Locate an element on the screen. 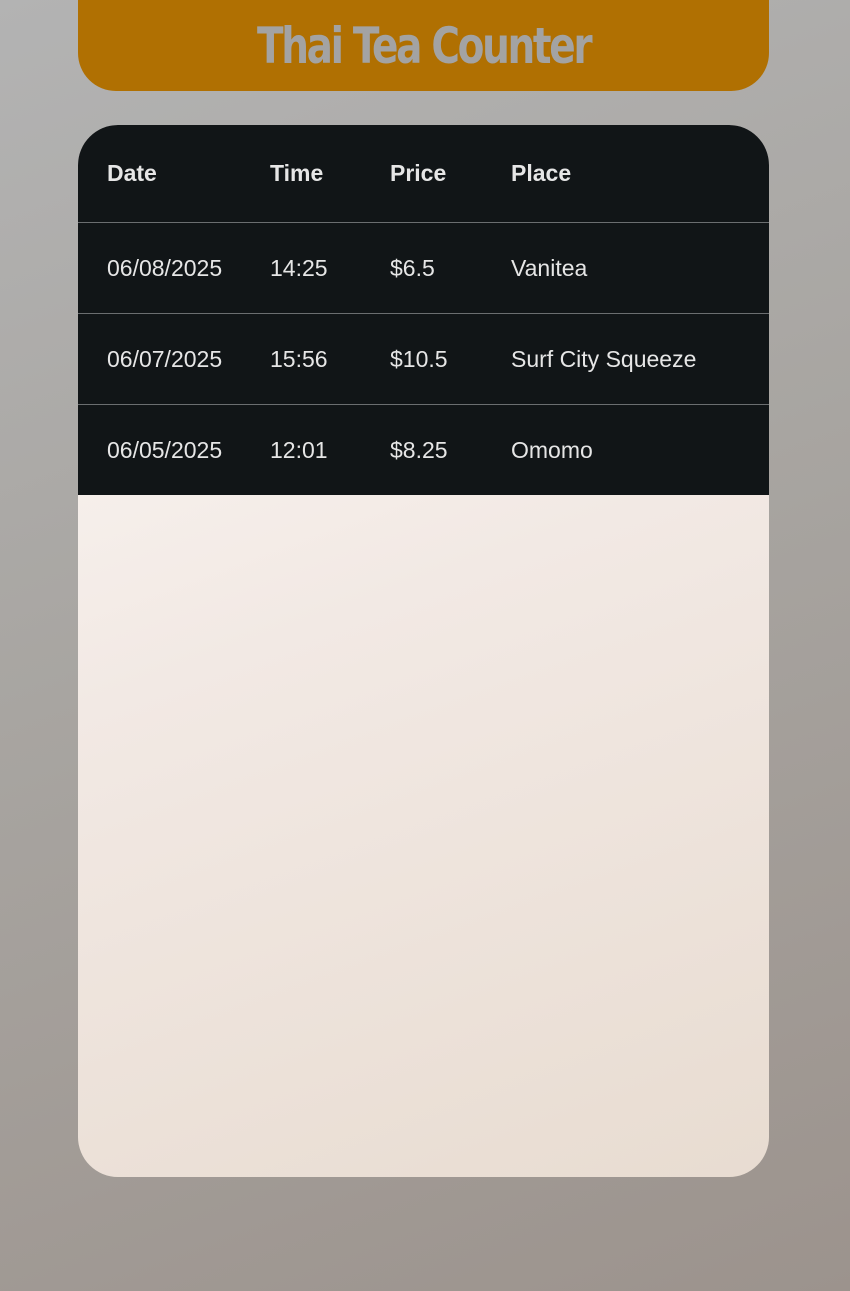 The height and width of the screenshot is (1291, 850). table-row: 06/08/2025 14:25 $6.5 Vanitea is located at coordinates (423, 268).